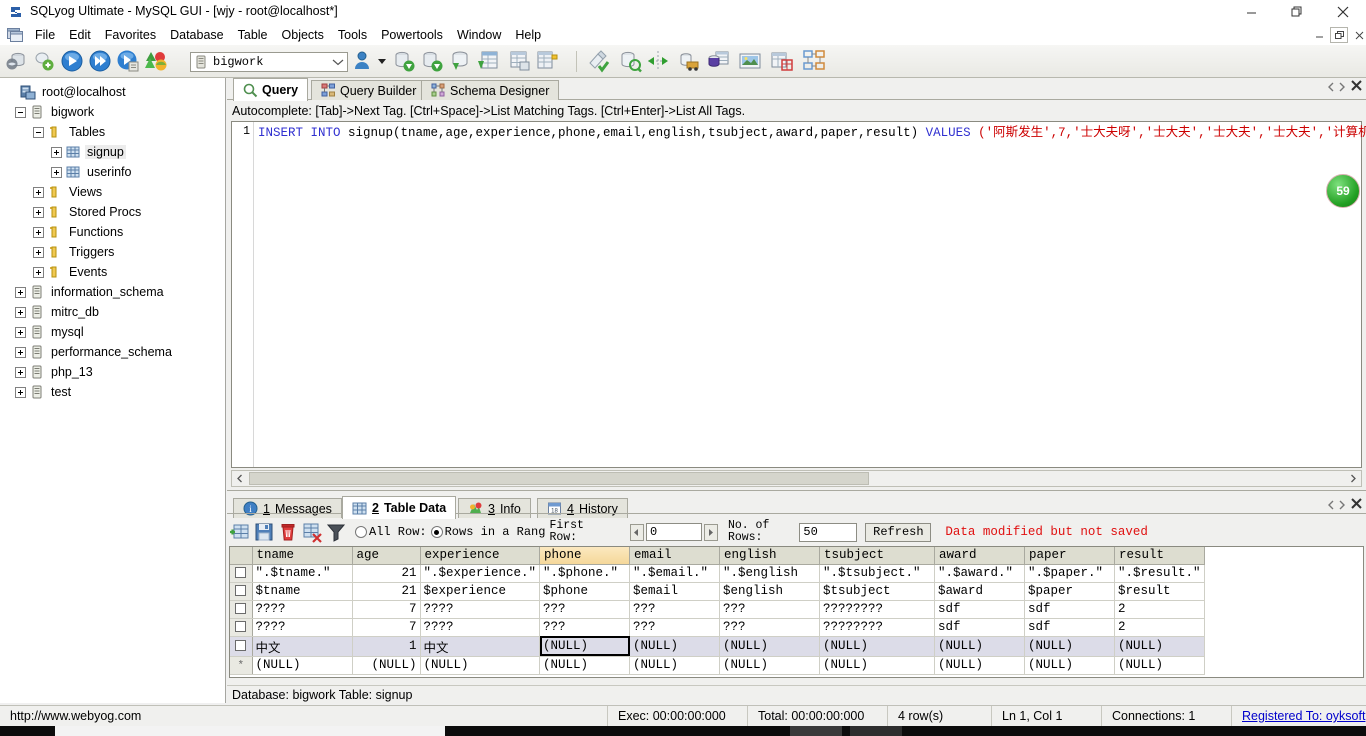 The height and width of the screenshot is (736, 1366). What do you see at coordinates (386, 646) in the screenshot?
I see `cell-age: 1` at bounding box center [386, 646].